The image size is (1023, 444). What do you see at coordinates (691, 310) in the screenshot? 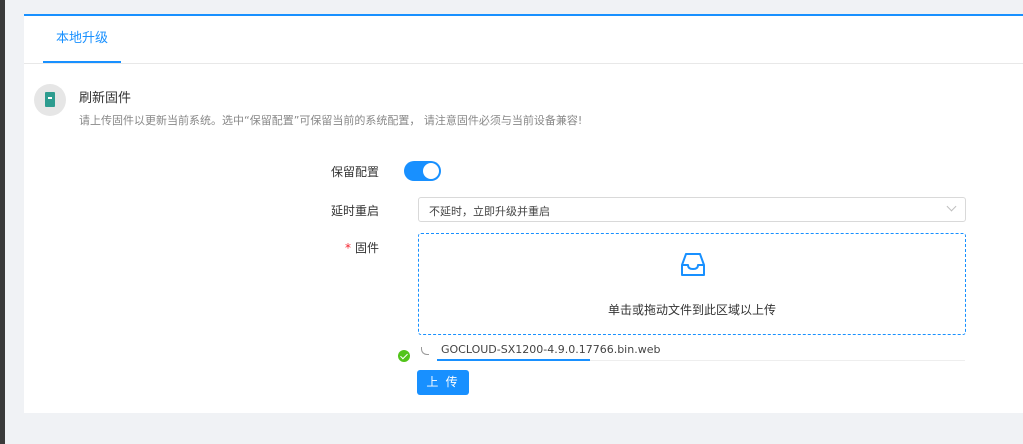
I see `dropzone-hint: 单击或拖动文件到此区域以上传` at bounding box center [691, 310].